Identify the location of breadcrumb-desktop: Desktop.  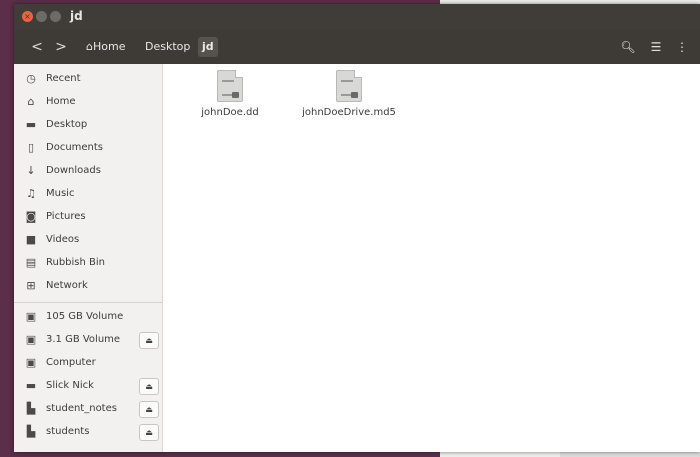
(167, 47).